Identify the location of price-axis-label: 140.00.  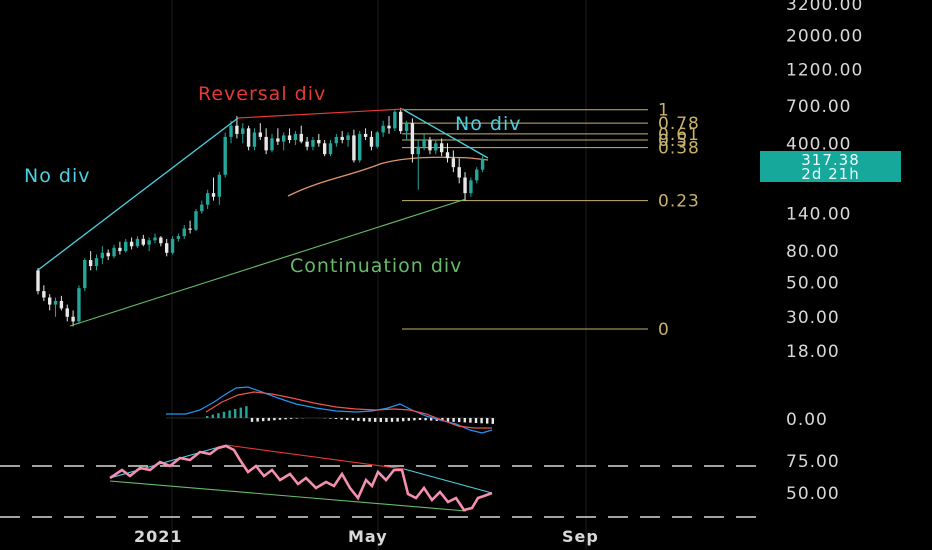
(818, 215).